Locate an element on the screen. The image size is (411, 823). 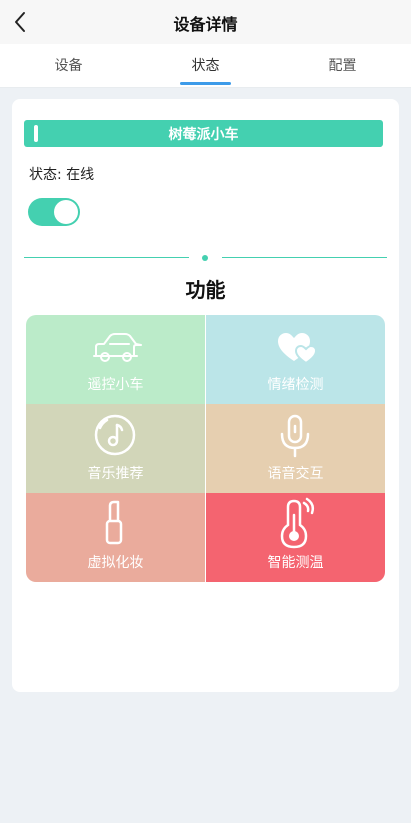
toggle-knob is located at coordinates (66, 212).